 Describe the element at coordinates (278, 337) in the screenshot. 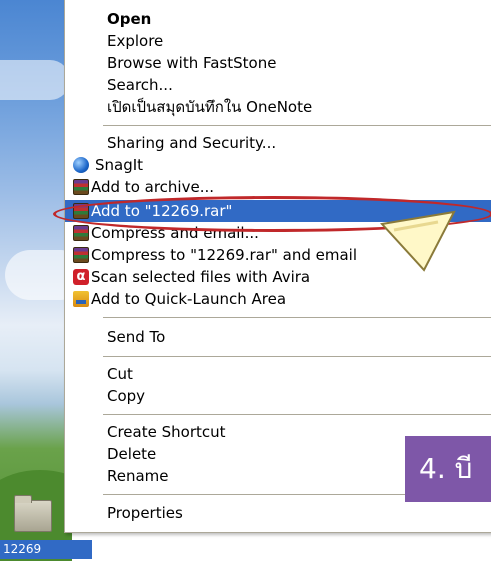

I see `menu-item-send-to: Send To` at that location.